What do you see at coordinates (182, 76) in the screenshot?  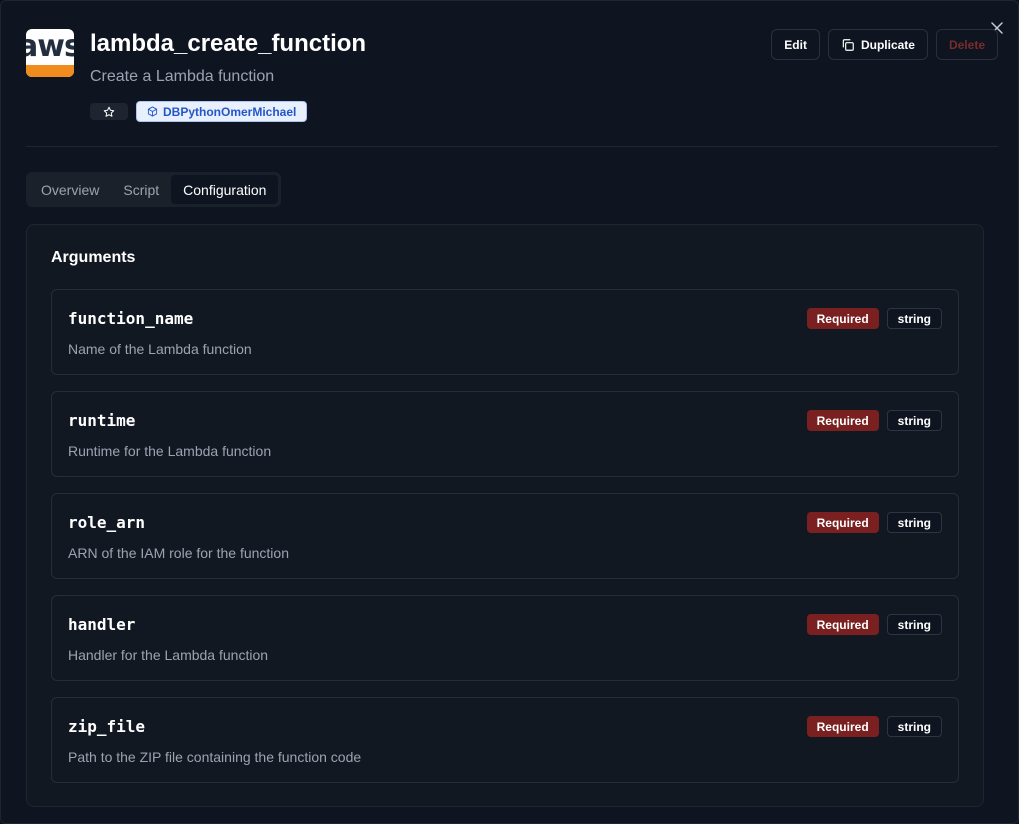 I see `page-subtitle: Create a Lambda function` at bounding box center [182, 76].